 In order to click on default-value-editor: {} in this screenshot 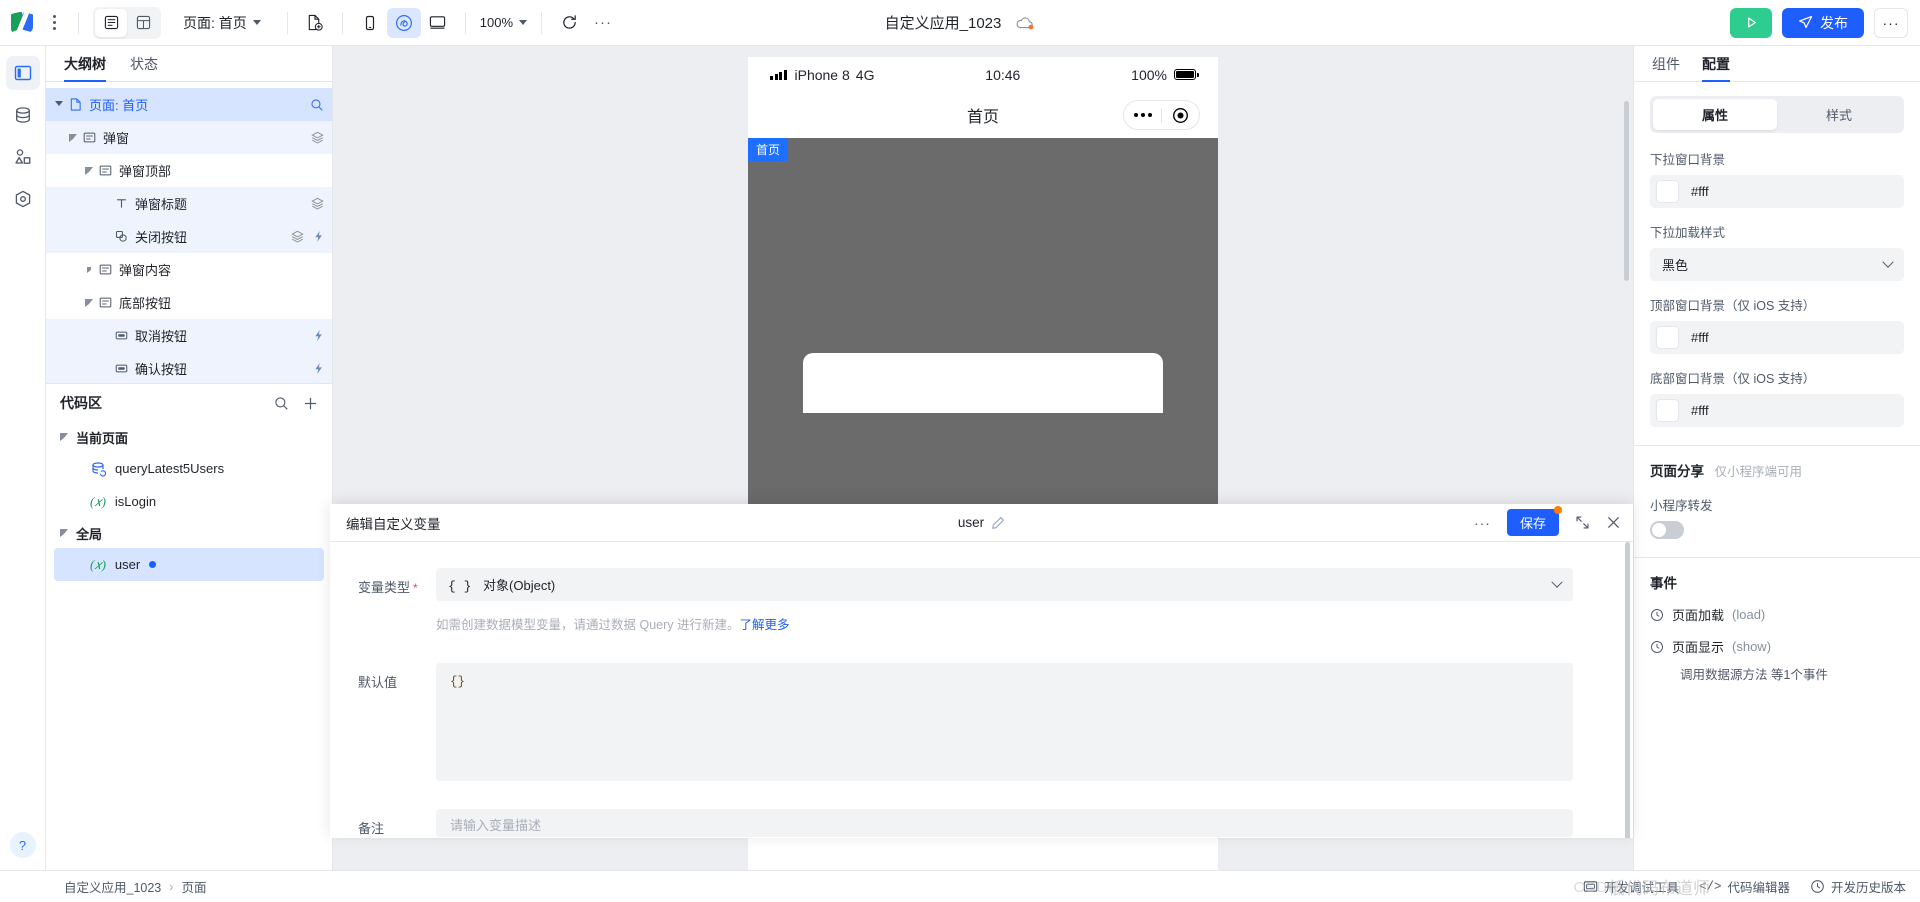, I will do `click(1004, 722)`.